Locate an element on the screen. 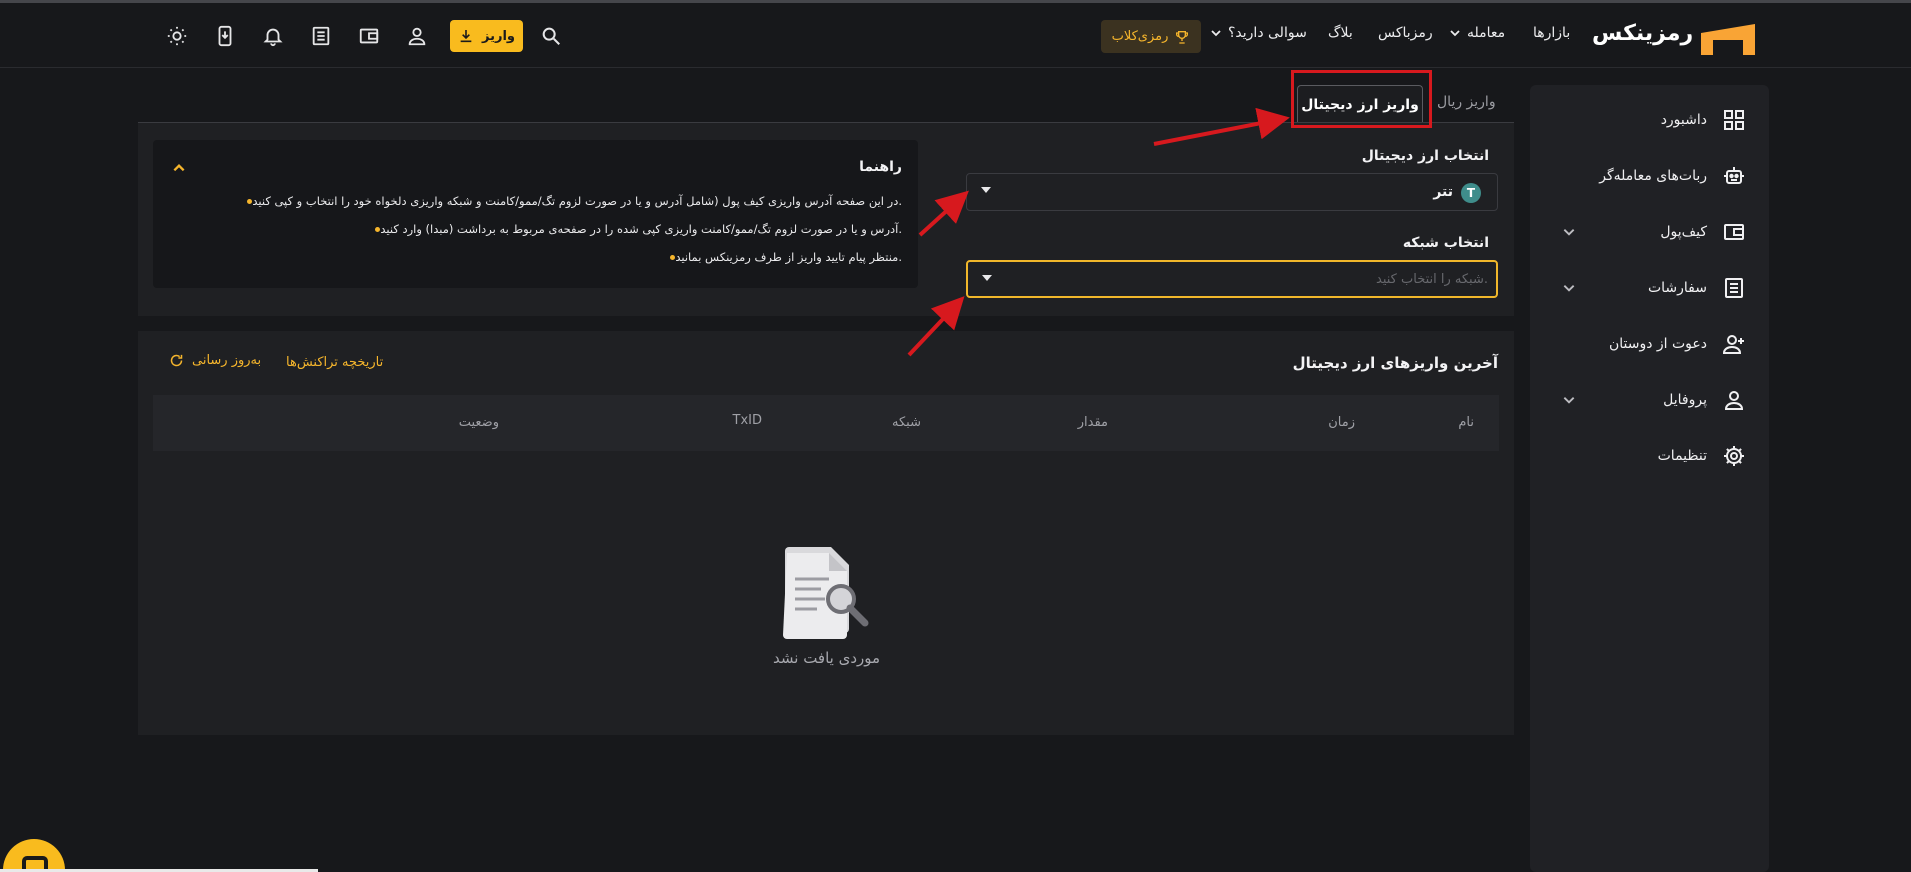  theme-toggle-sun-icon is located at coordinates (177, 36).